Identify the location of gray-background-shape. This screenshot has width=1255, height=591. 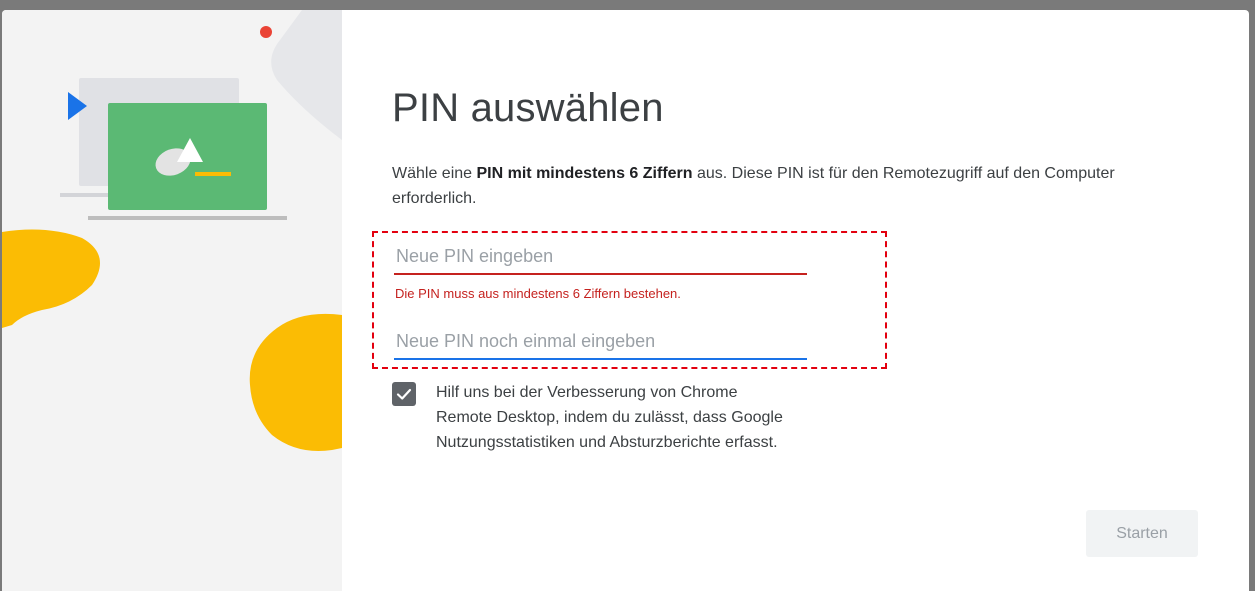
(306, 75).